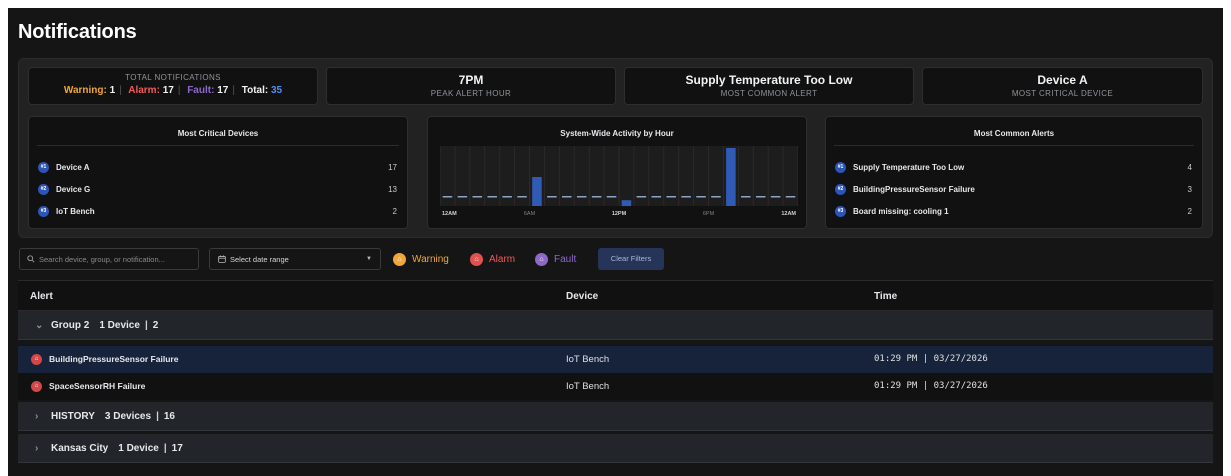 The height and width of the screenshot is (476, 1231). Describe the element at coordinates (901, 211) in the screenshot. I see `alert-name: Board missing: cooling 1` at that location.